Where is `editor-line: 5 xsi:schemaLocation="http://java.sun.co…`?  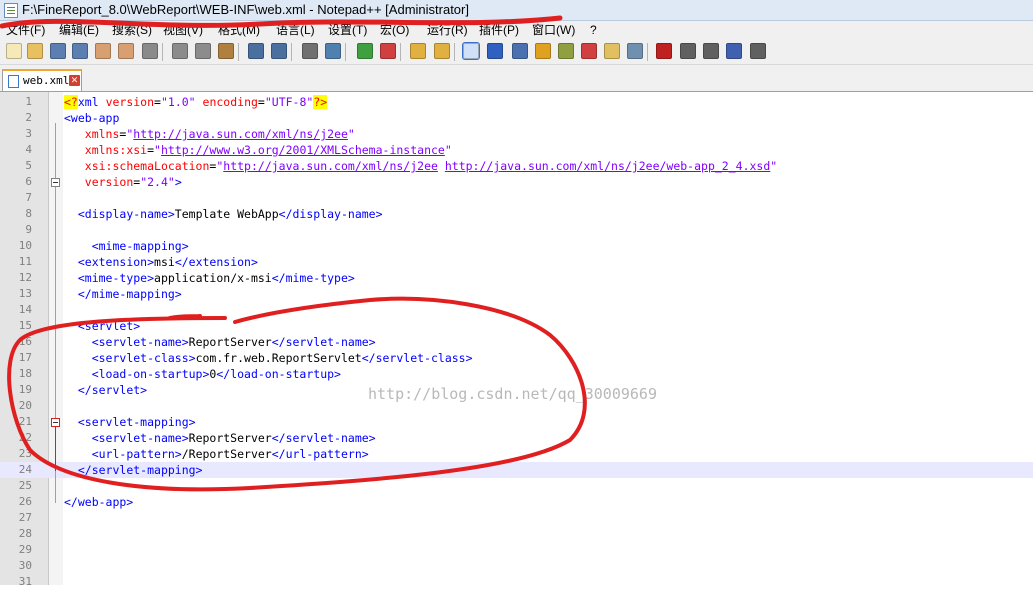
editor-line: 5 xsi:schemaLocation="http://java.sun.co… is located at coordinates (516, 166).